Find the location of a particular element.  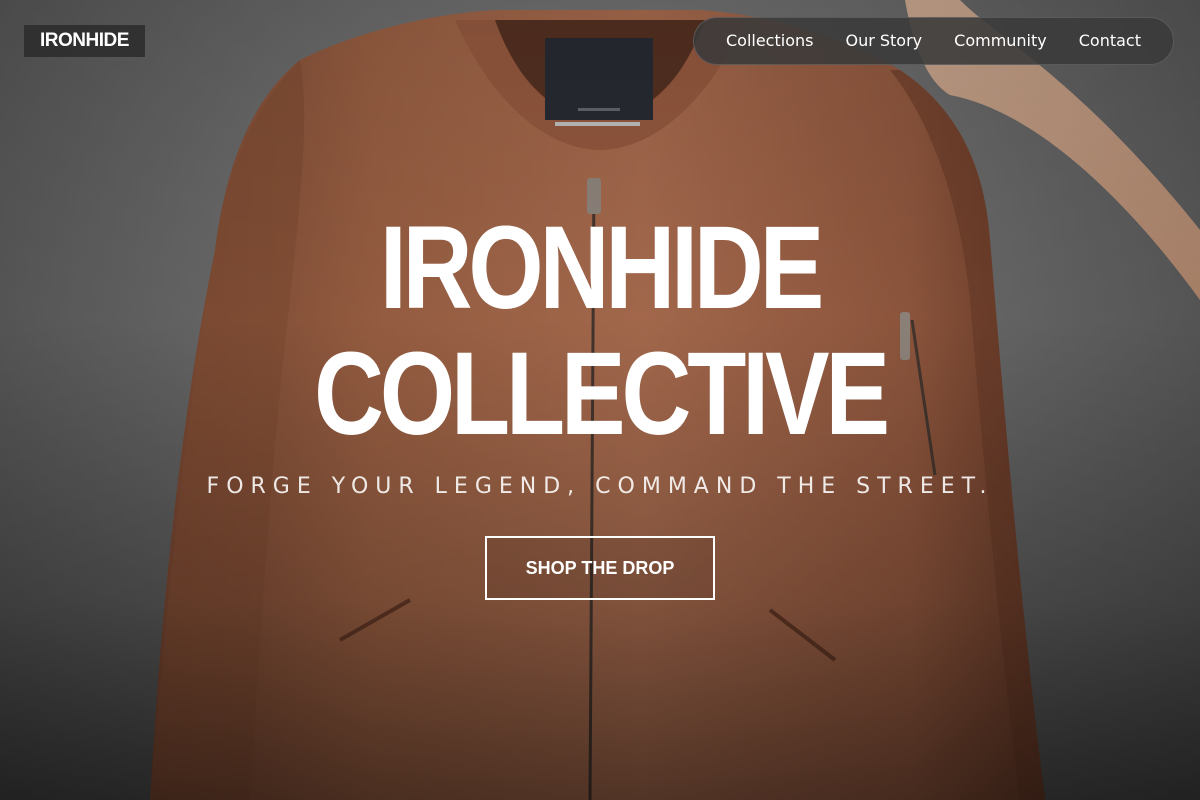

main-navigation: Collections Our Story Community Contact is located at coordinates (933, 41).